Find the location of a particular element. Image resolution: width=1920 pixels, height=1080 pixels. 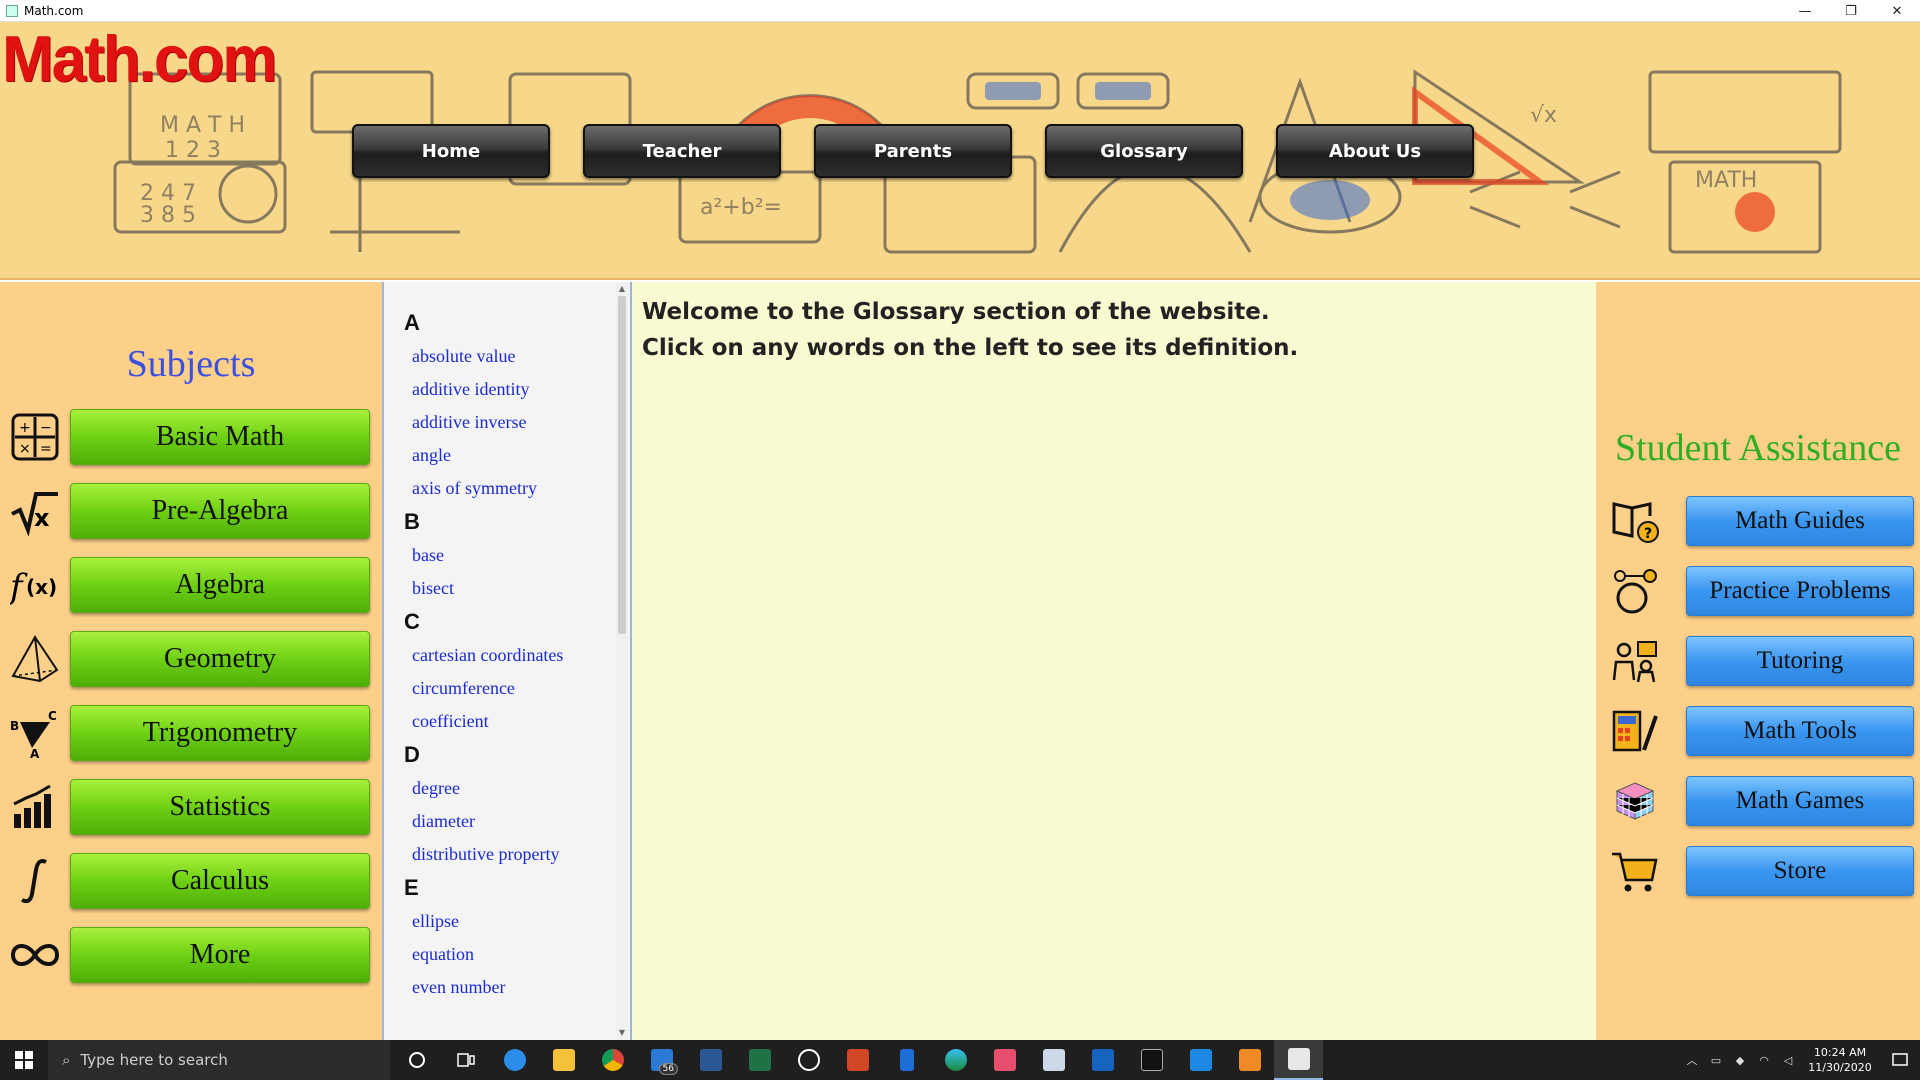

glossary-word: bisect is located at coordinates (509, 588).